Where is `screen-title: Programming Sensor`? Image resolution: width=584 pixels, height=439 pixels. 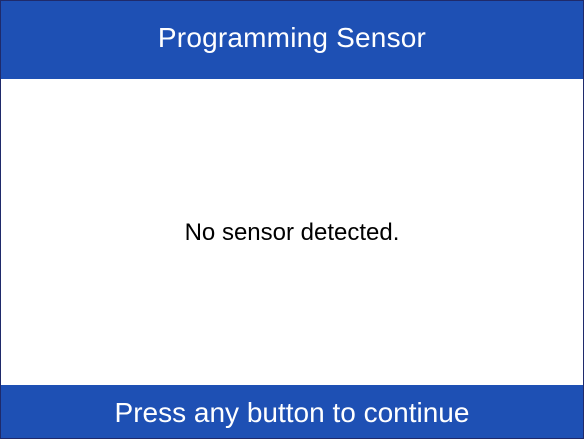 screen-title: Programming Sensor is located at coordinates (292, 37).